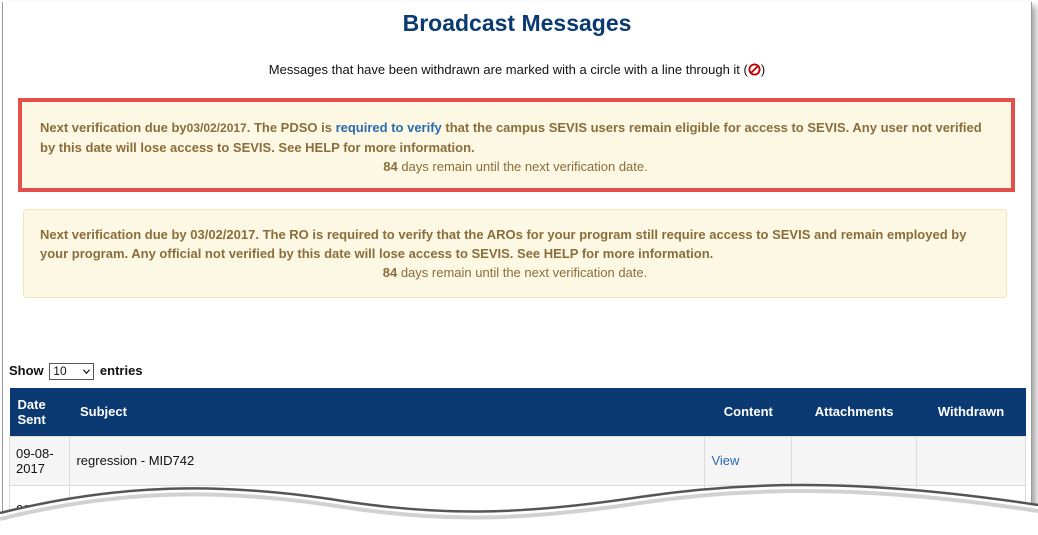 The width and height of the screenshot is (1038, 535). What do you see at coordinates (519, 509) in the screenshot?
I see `torn-edge-decoration` at bounding box center [519, 509].